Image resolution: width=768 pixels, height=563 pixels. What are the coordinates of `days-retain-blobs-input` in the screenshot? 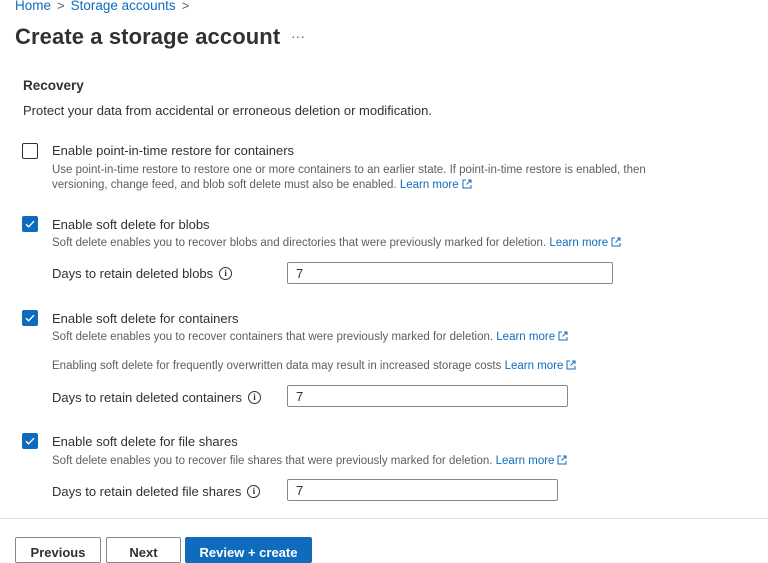 It's located at (450, 273).